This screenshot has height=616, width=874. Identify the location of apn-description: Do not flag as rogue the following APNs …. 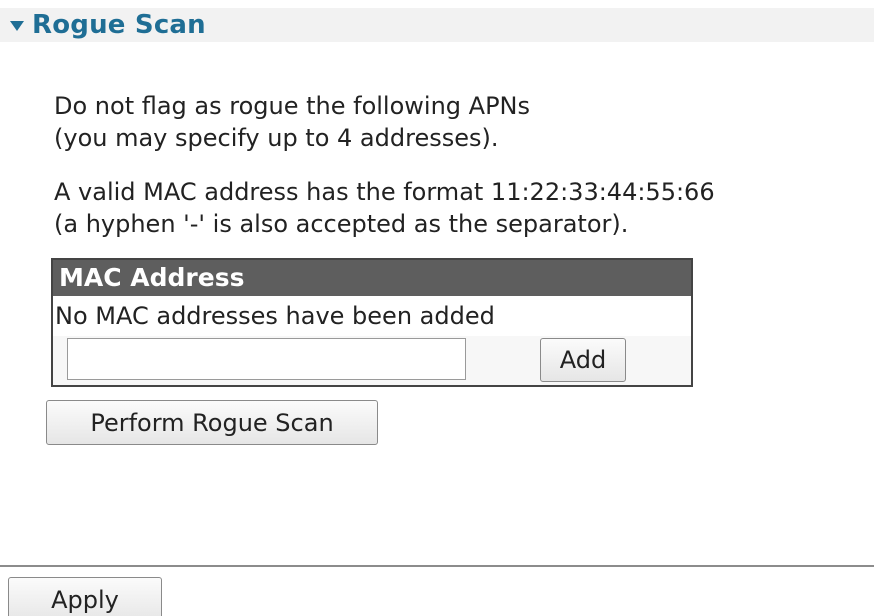
(292, 122).